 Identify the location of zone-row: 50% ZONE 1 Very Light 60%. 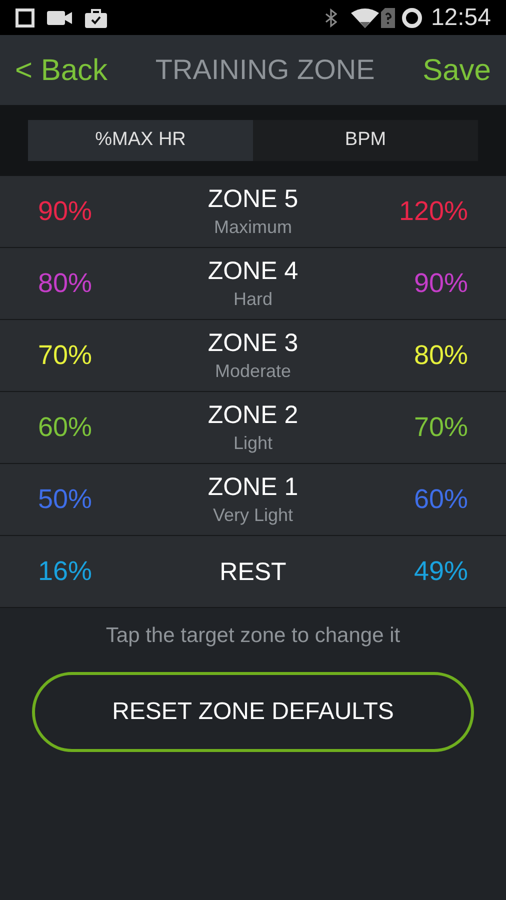
(253, 500).